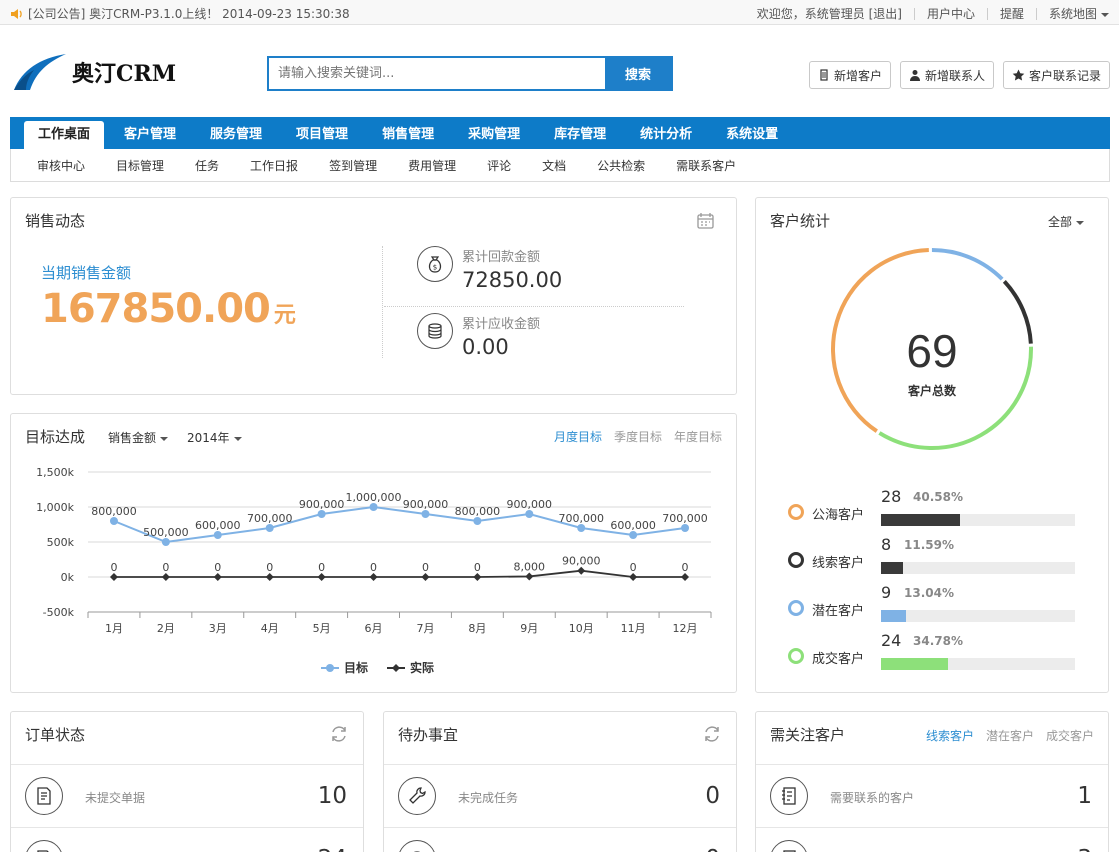 This screenshot has height=852, width=1119. What do you see at coordinates (1084, 849) in the screenshot?
I see `item-count: 3` at bounding box center [1084, 849].